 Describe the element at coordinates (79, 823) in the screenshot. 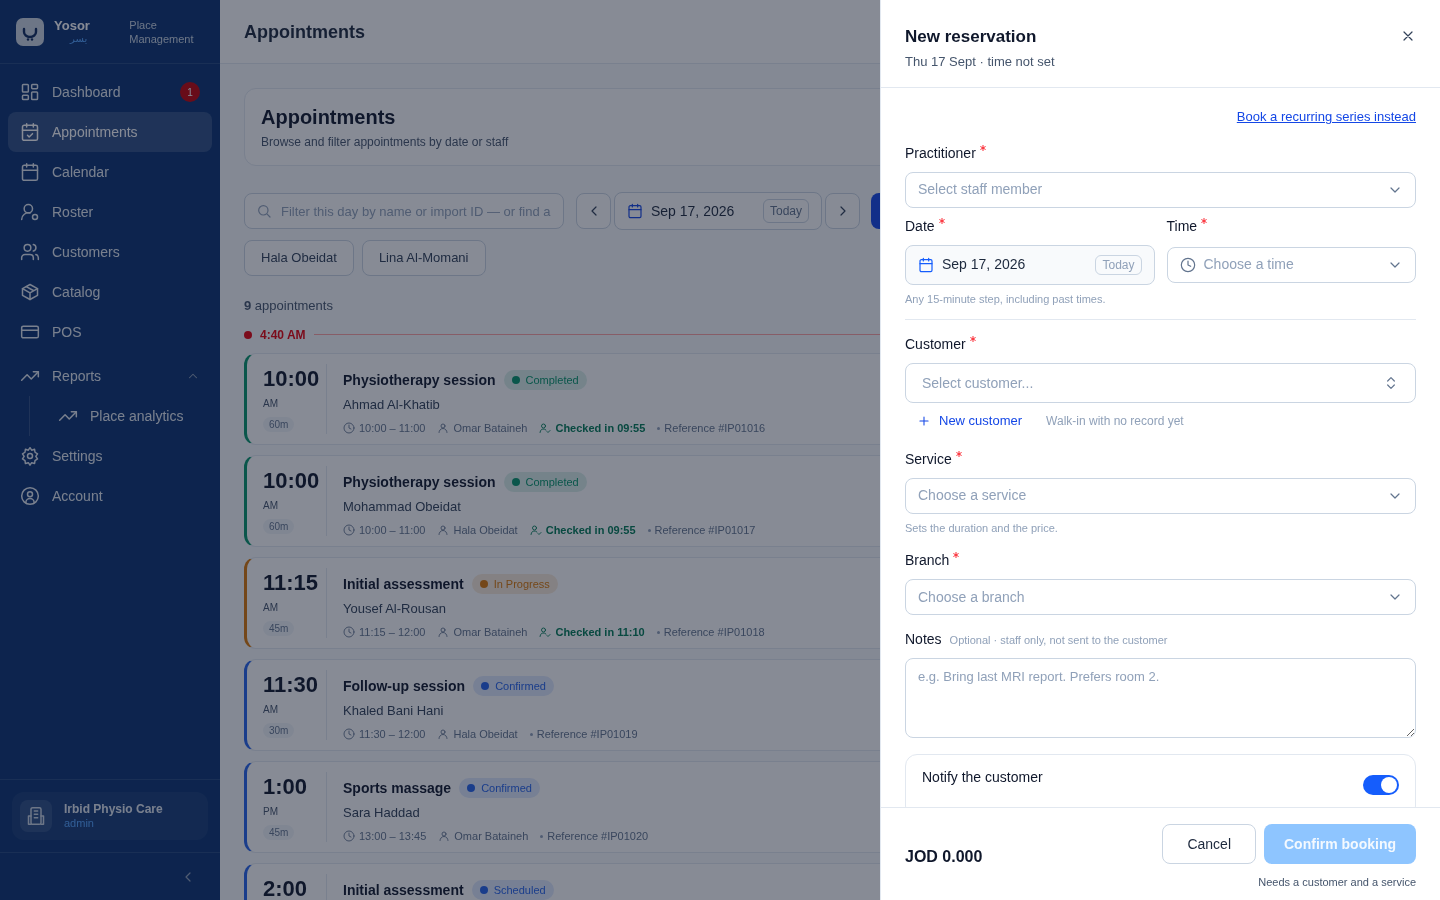

I see `workspace-role: admin` at that location.